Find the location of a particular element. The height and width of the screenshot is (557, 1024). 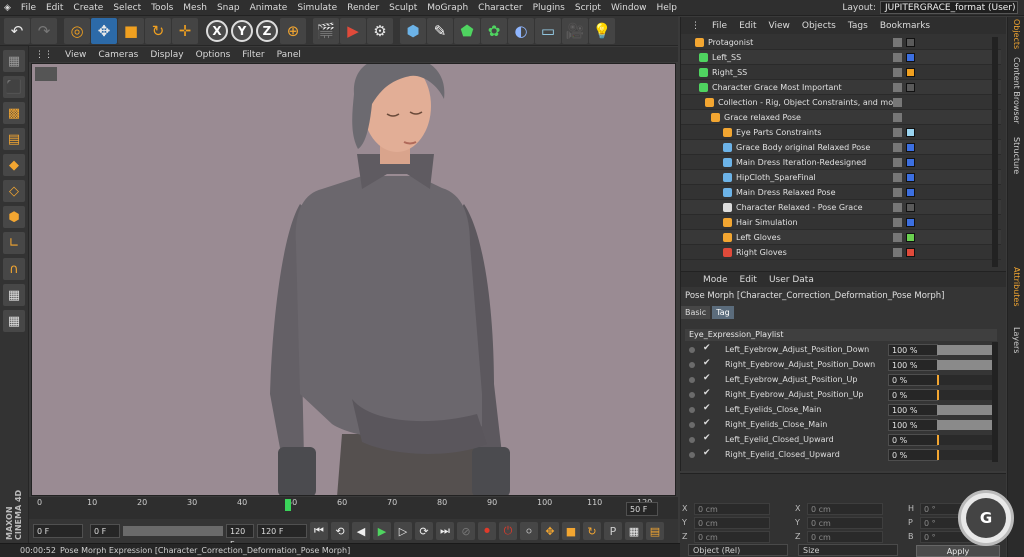

object-tree-row: HipCloth_SpareFinal is located at coordinates (841, 177).